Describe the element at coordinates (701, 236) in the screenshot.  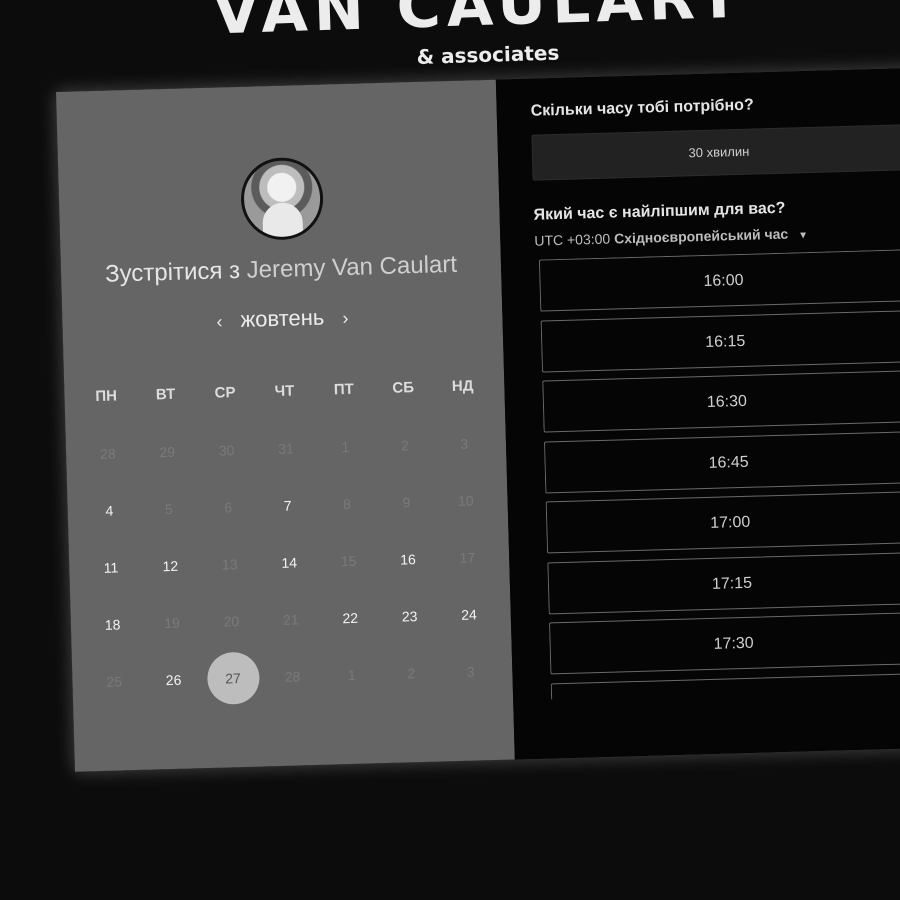
I see `timezone-name: Східноєвропейський час` at that location.